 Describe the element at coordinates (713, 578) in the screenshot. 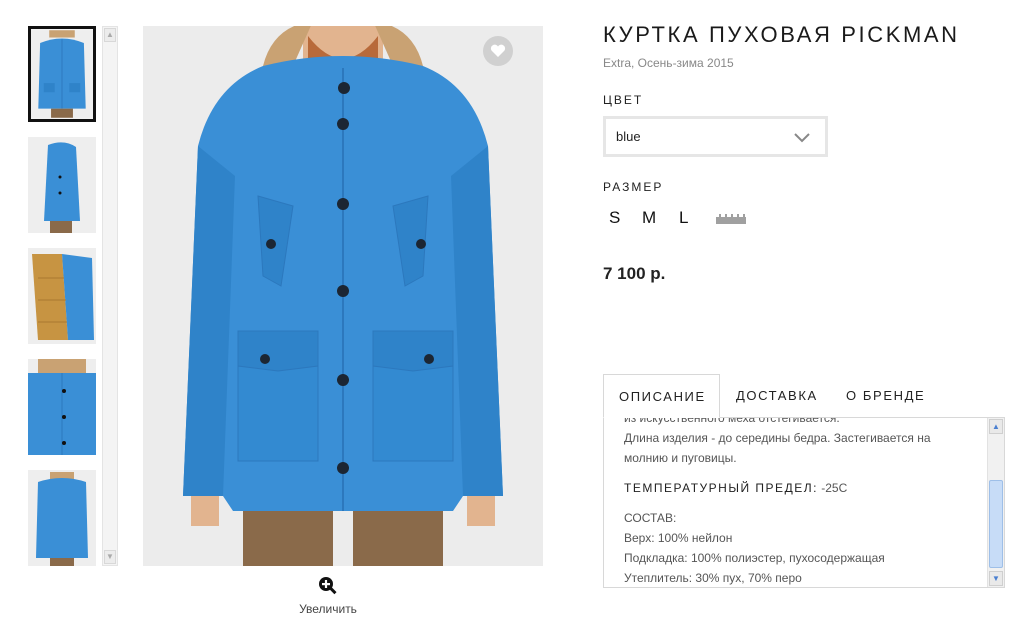

I see `composition-line: Утеплитель: 30% пух, 70% перо` at that location.